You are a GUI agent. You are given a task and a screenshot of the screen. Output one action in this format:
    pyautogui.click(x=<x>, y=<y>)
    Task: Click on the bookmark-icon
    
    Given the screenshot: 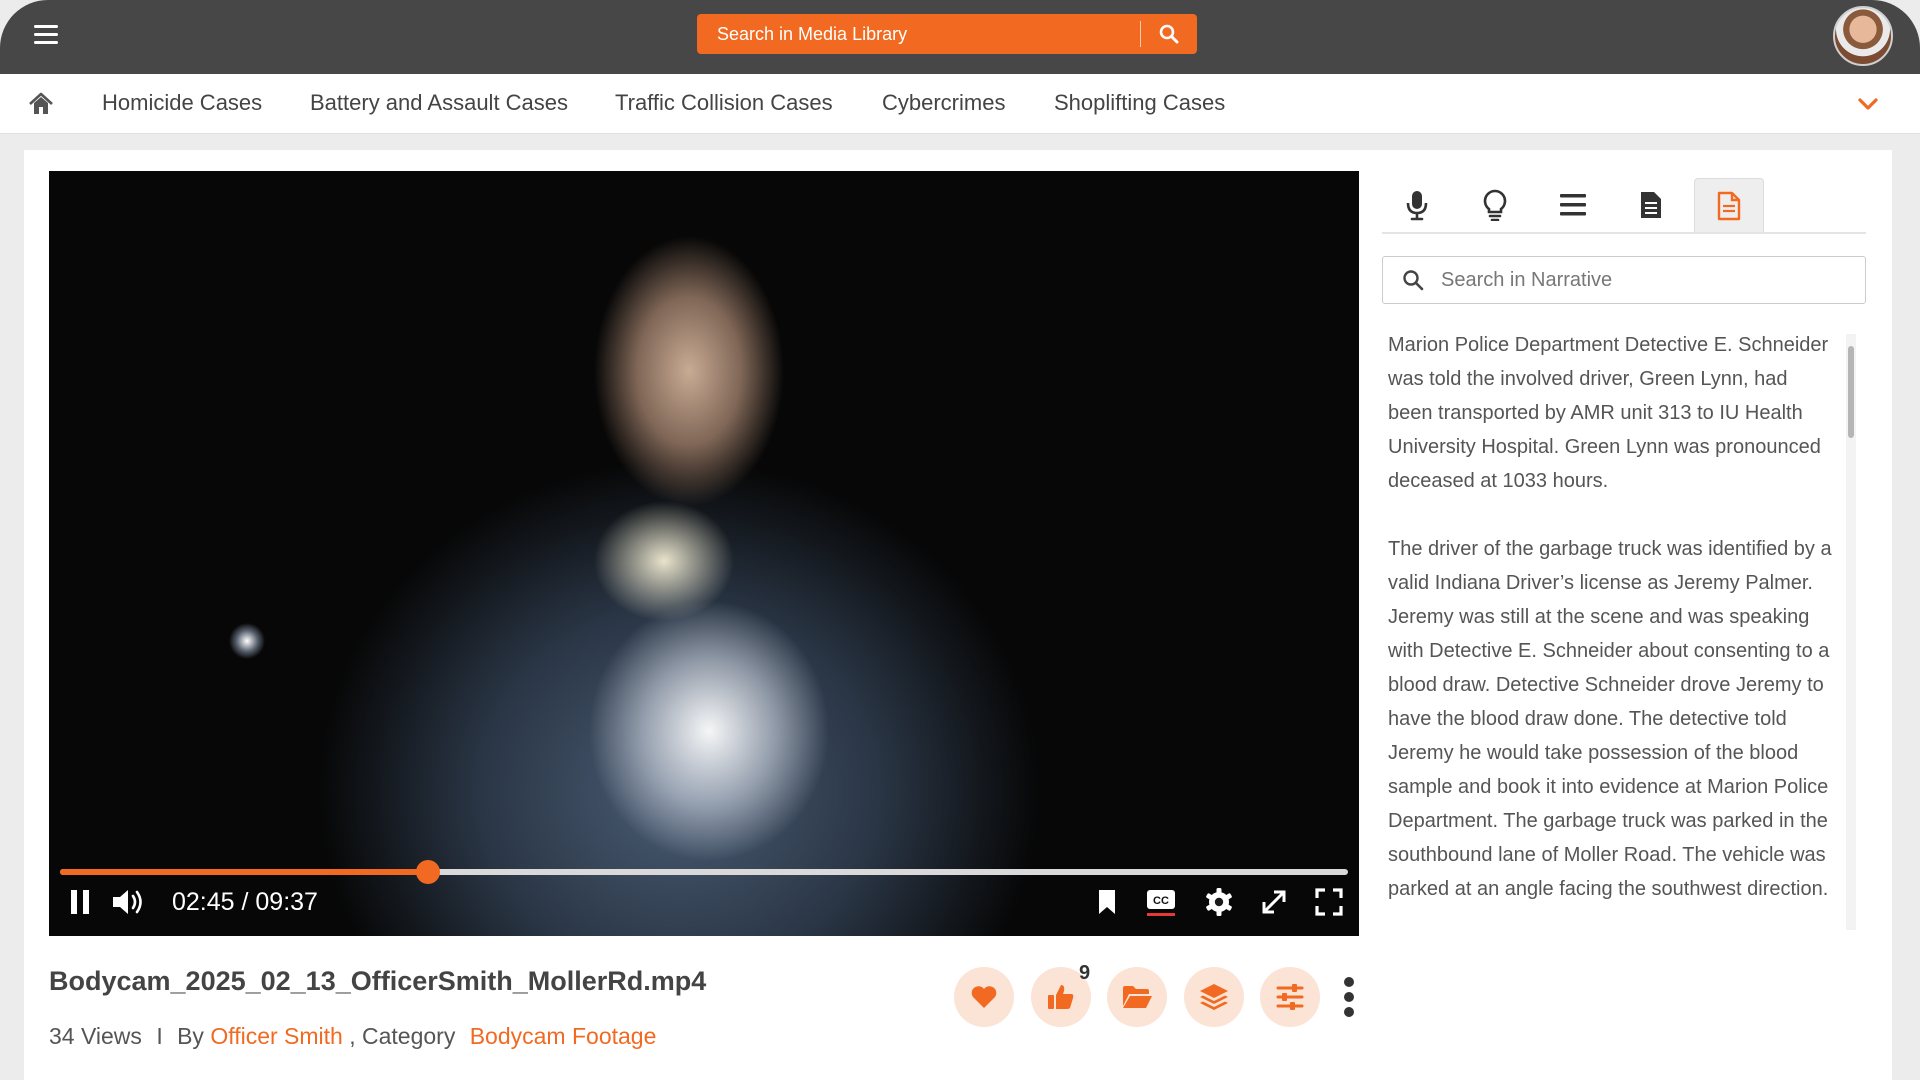 What is the action you would take?
    pyautogui.click(x=1107, y=902)
    